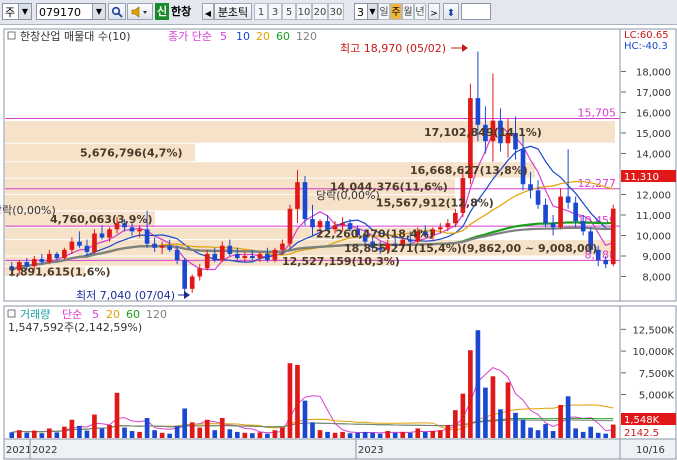 The width and height of the screenshot is (677, 460). Describe the element at coordinates (420, 11) in the screenshot. I see `period-year-button: 년` at that location.